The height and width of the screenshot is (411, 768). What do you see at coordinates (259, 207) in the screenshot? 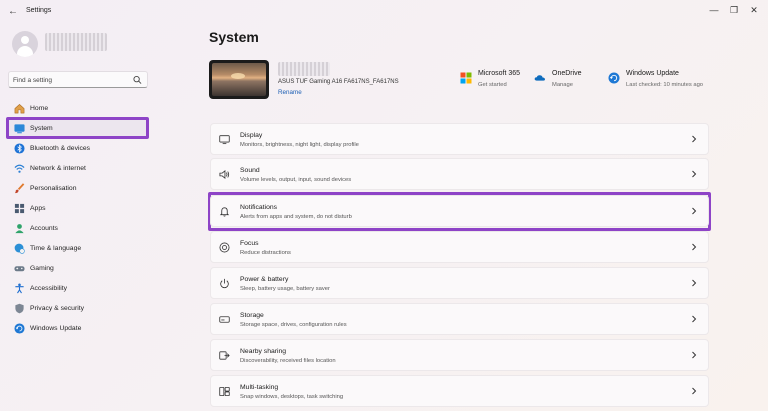
I see `card-title: Notifications` at bounding box center [259, 207].